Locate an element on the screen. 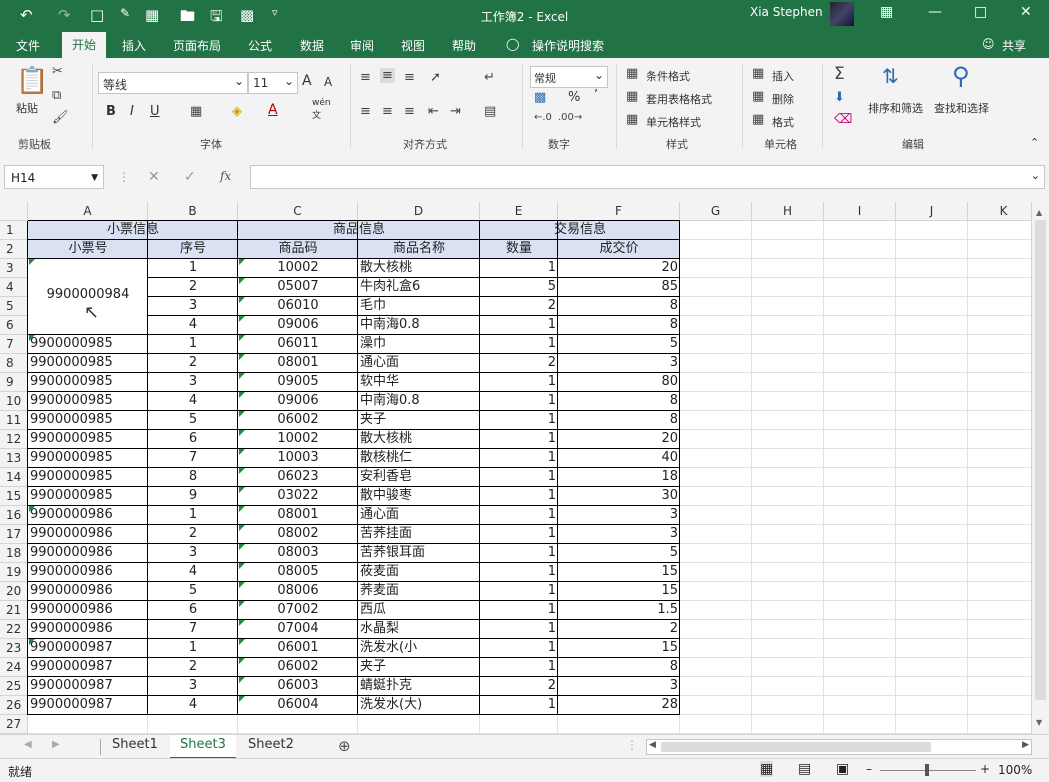 This screenshot has height=782, width=1049. row-header-14: 14 is located at coordinates (14, 477).